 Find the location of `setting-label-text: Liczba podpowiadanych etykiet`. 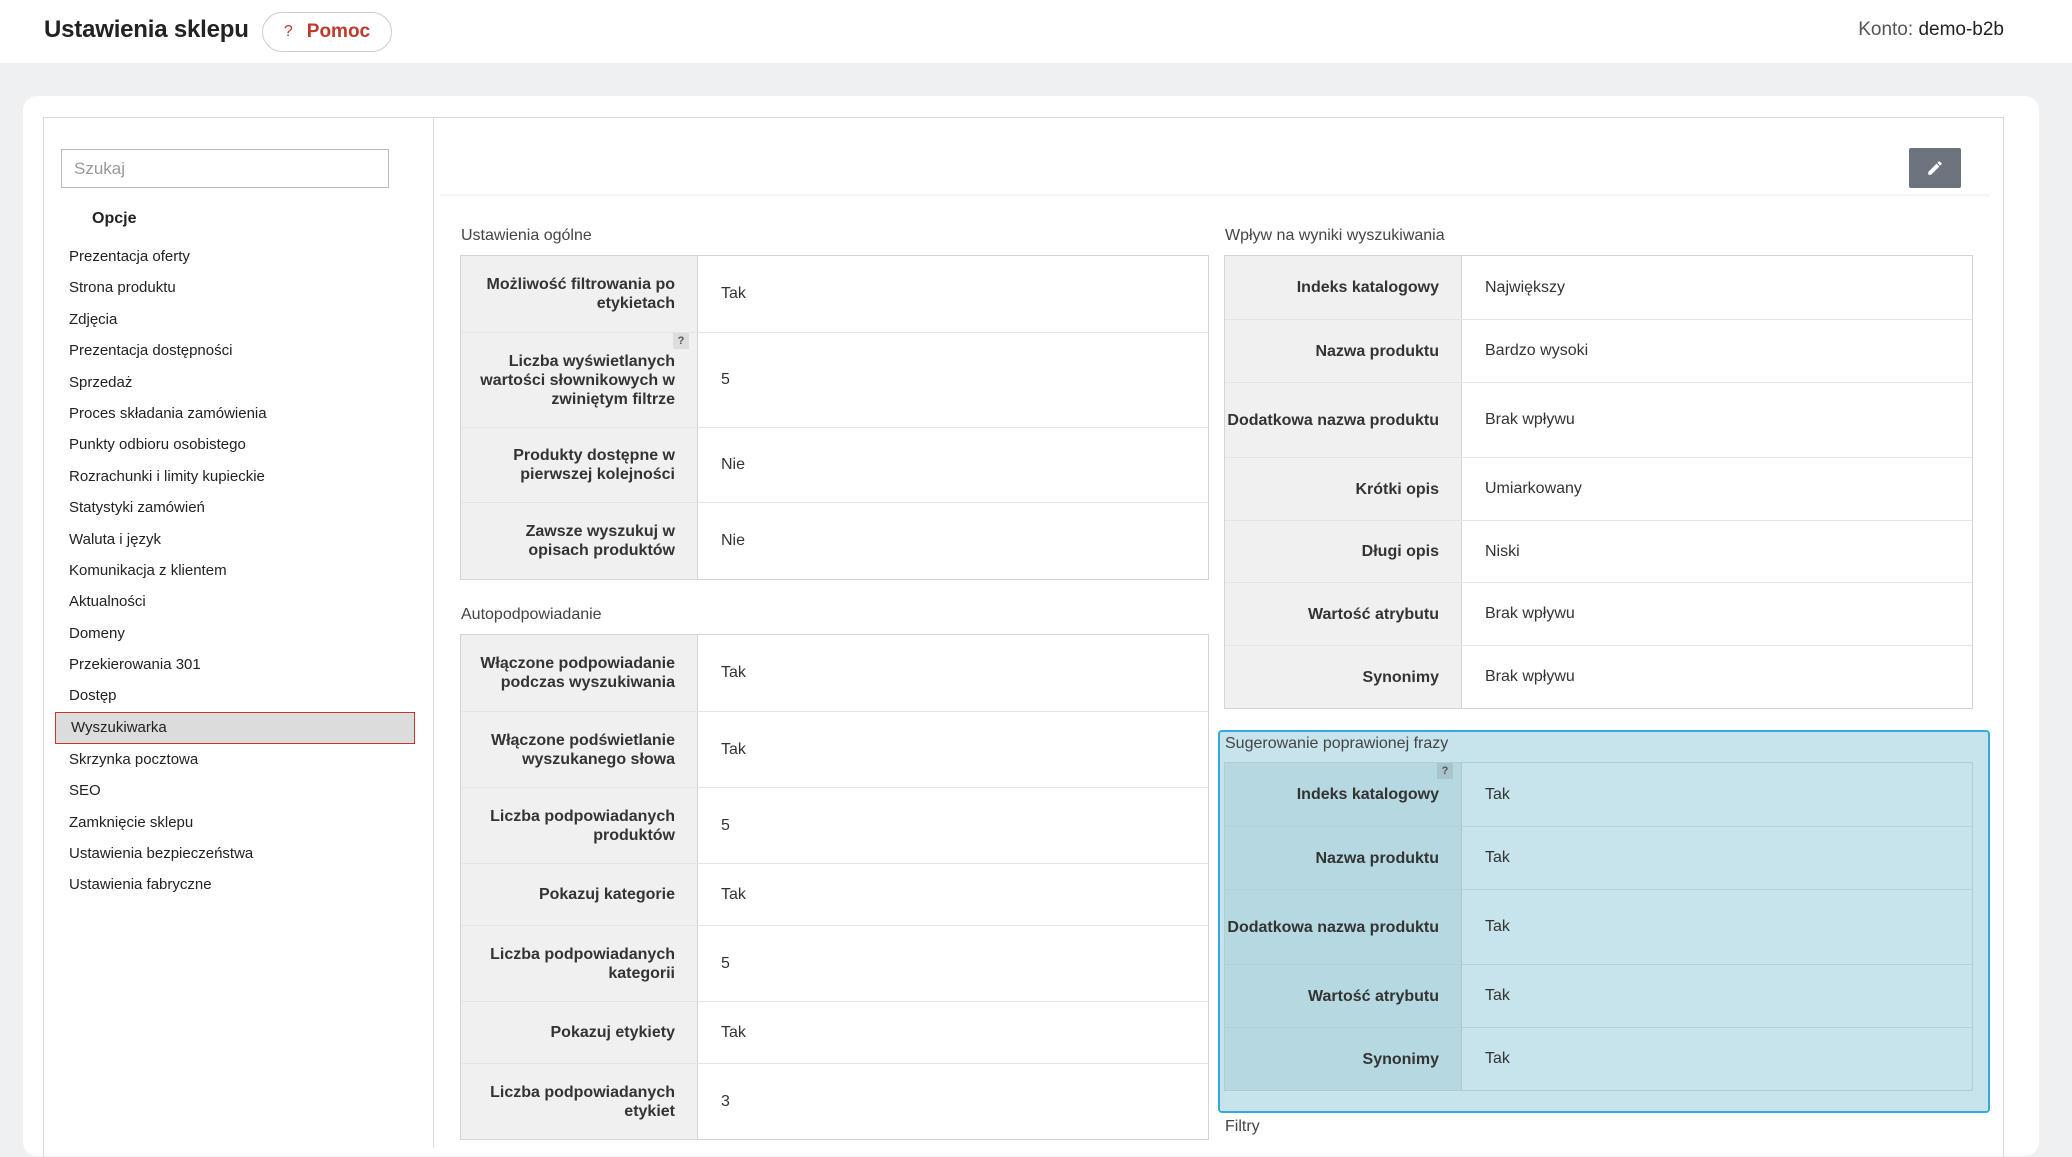

setting-label-text: Liczba podpowiadanych etykiet is located at coordinates (582, 1101).